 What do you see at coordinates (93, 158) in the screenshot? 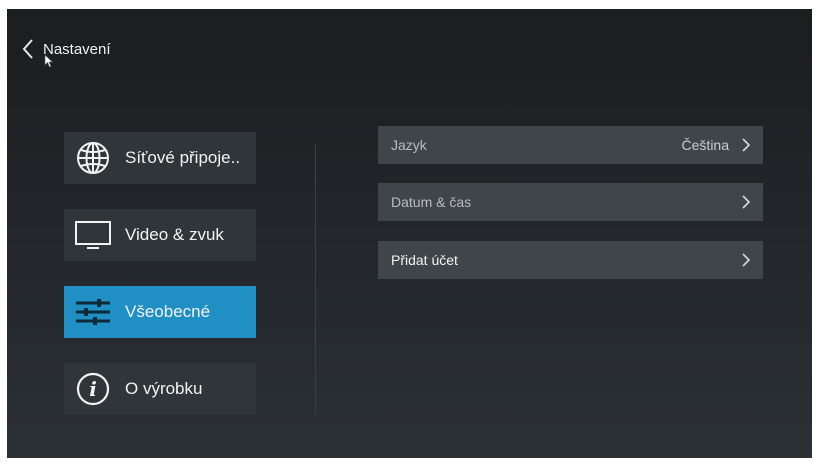
I see `globe-icon` at bounding box center [93, 158].